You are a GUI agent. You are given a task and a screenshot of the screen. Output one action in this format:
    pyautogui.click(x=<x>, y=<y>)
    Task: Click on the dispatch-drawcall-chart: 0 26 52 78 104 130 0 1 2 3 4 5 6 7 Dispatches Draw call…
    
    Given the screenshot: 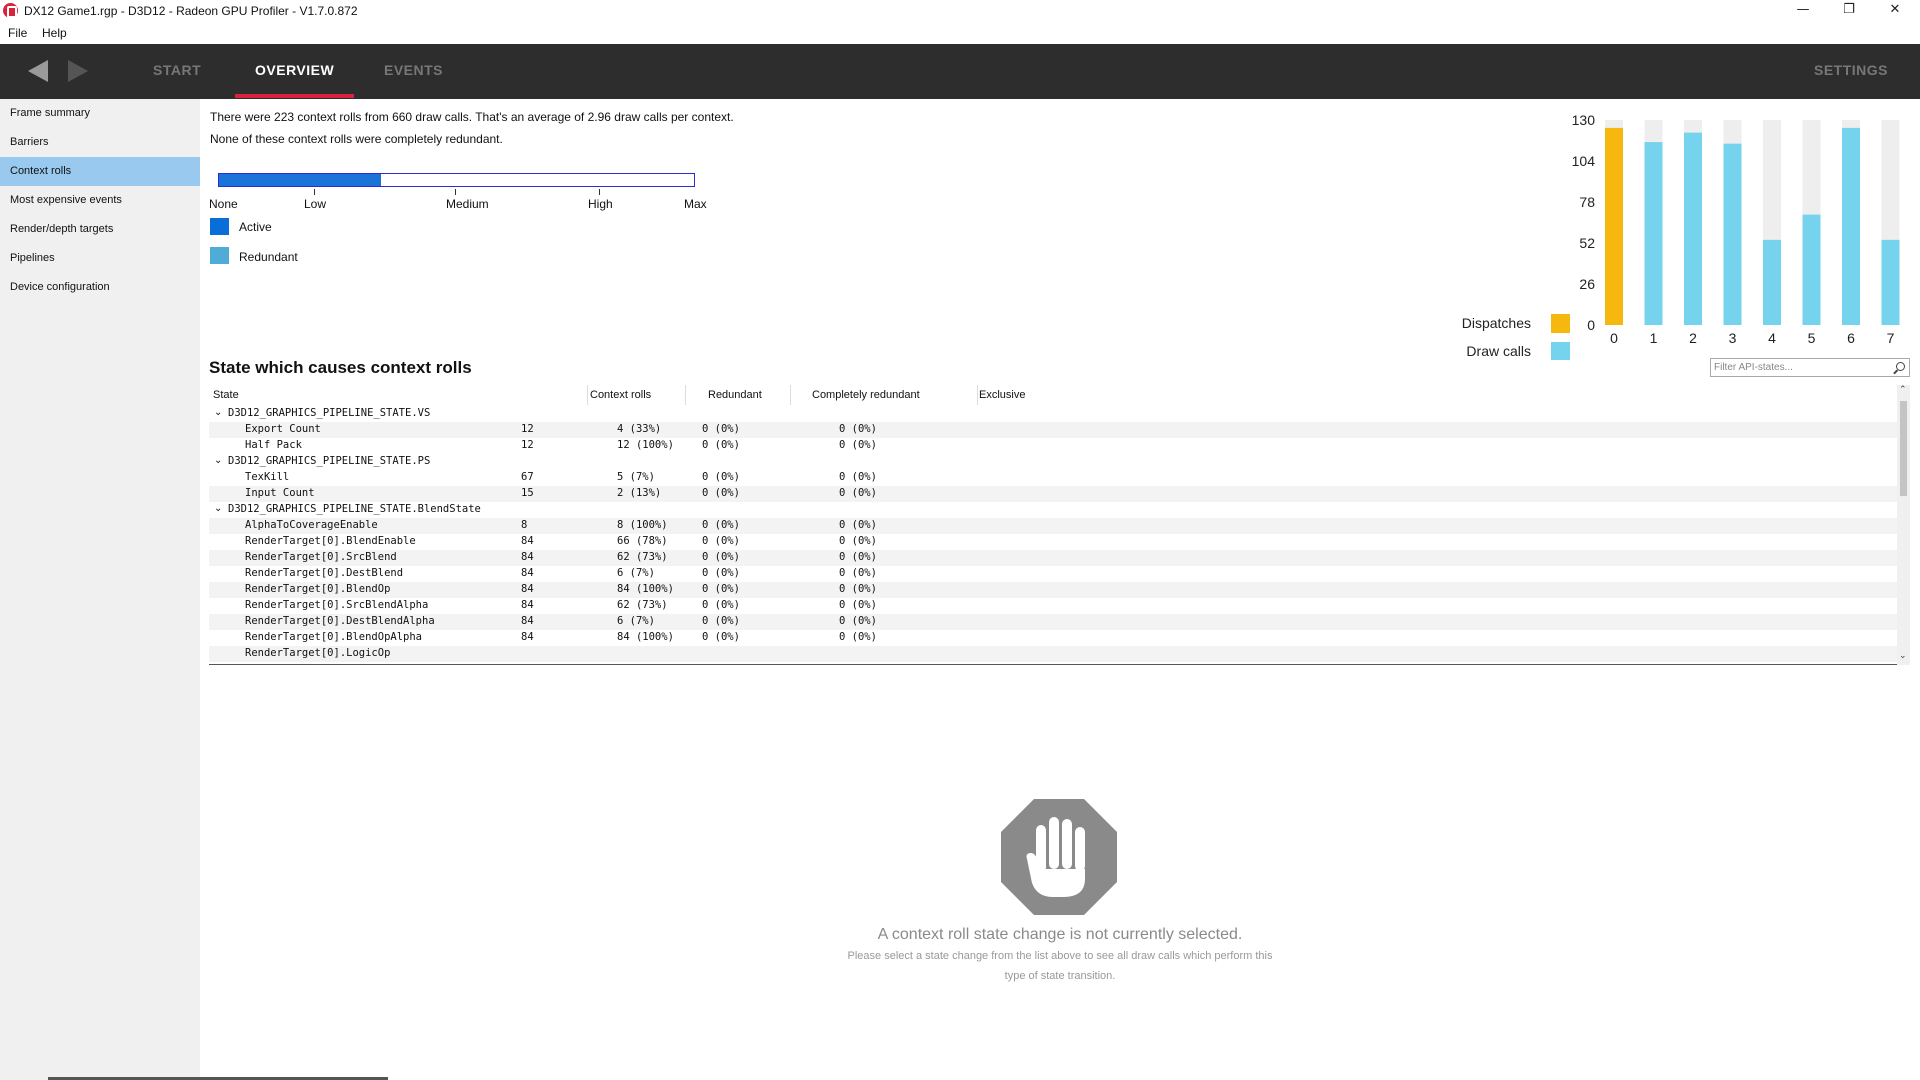 What is the action you would take?
    pyautogui.click(x=1681, y=236)
    